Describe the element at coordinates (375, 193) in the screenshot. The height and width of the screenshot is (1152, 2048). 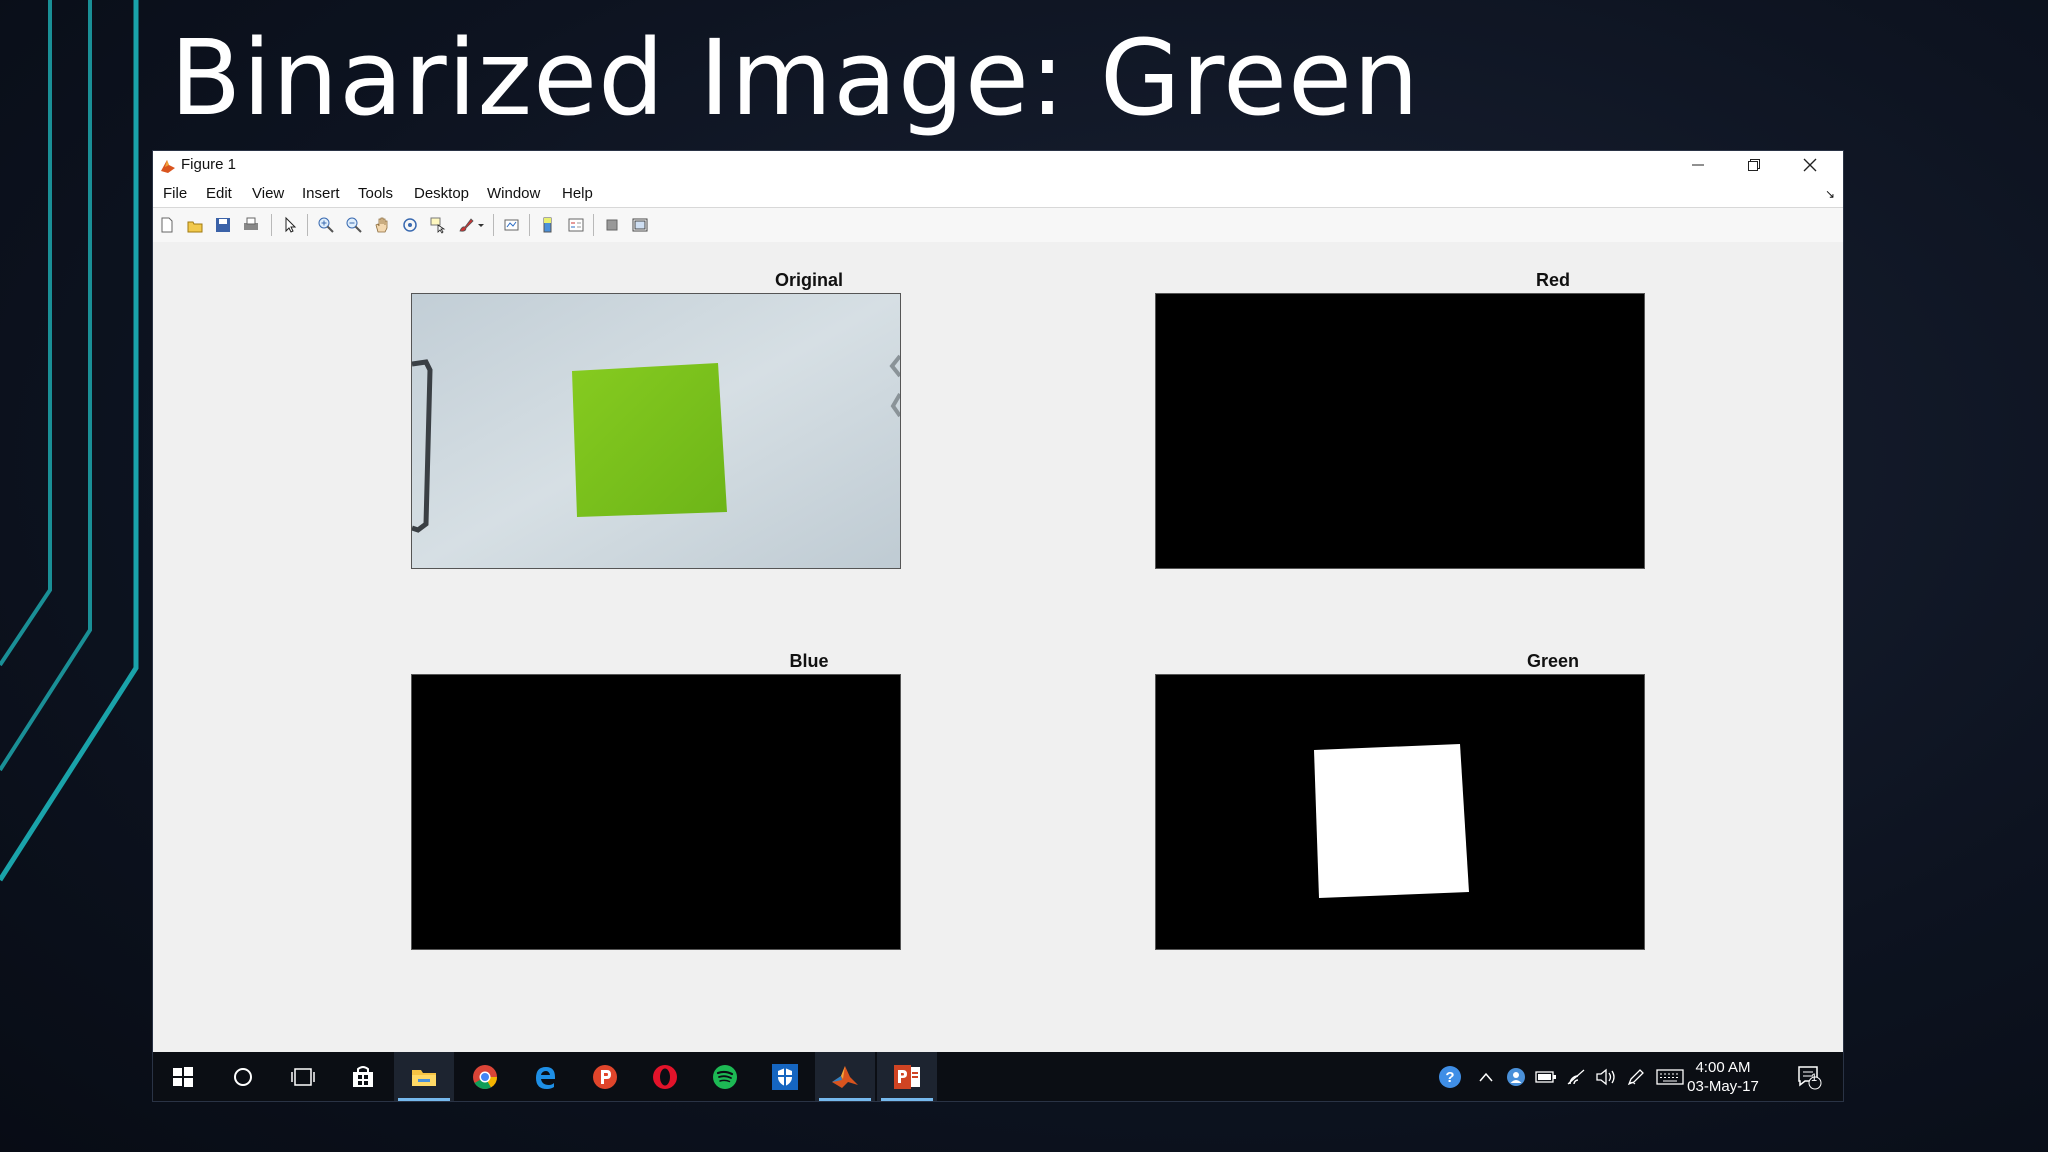
I see `menu-tools: Tools` at that location.